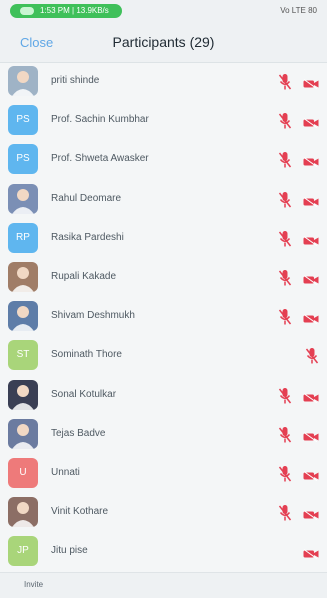 The width and height of the screenshot is (327, 598). I want to click on participant-name: Rasika Pardeshi, so click(87, 237).